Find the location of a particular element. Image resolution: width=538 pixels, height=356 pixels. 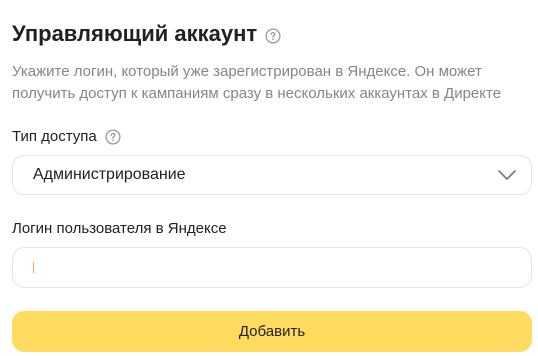

login-label: Логин пользователя в Яндексе is located at coordinates (119, 228).